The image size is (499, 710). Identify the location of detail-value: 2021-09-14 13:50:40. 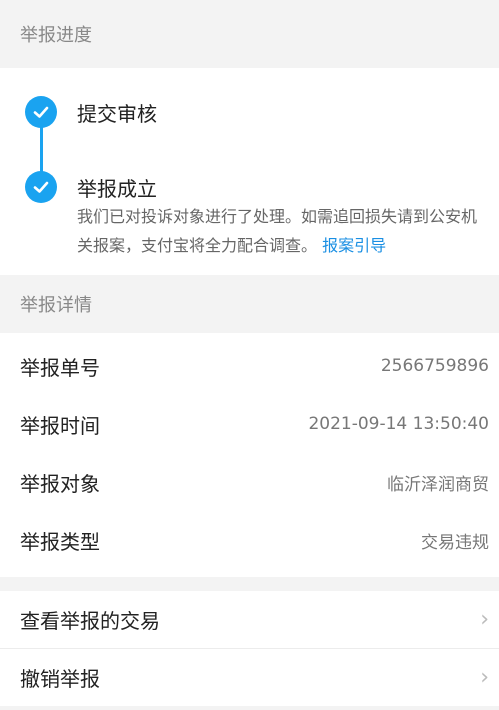
(398, 424).